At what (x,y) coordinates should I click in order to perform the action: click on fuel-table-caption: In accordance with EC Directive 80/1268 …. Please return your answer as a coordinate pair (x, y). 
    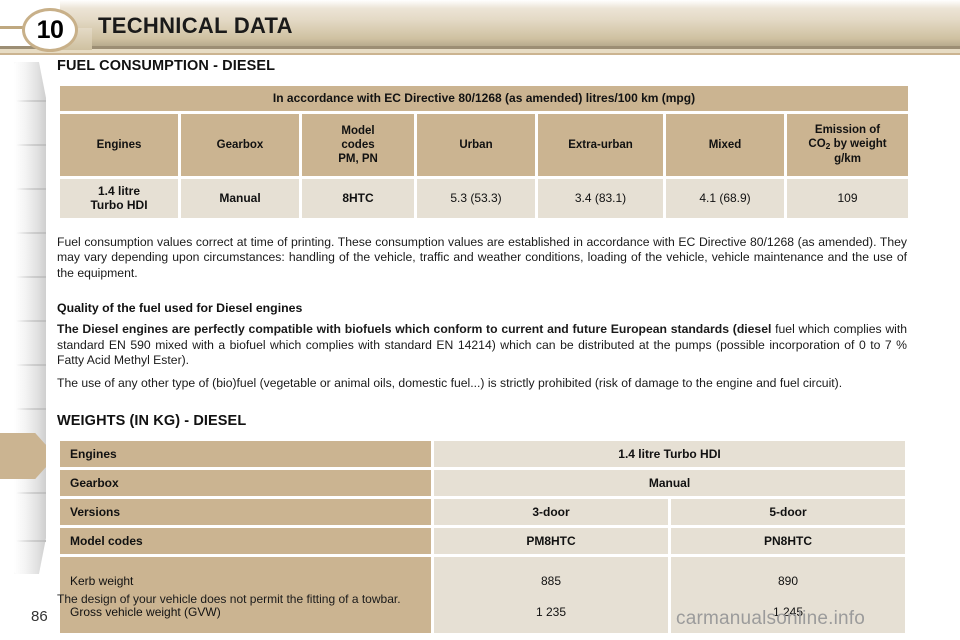
    Looking at the image, I should click on (484, 98).